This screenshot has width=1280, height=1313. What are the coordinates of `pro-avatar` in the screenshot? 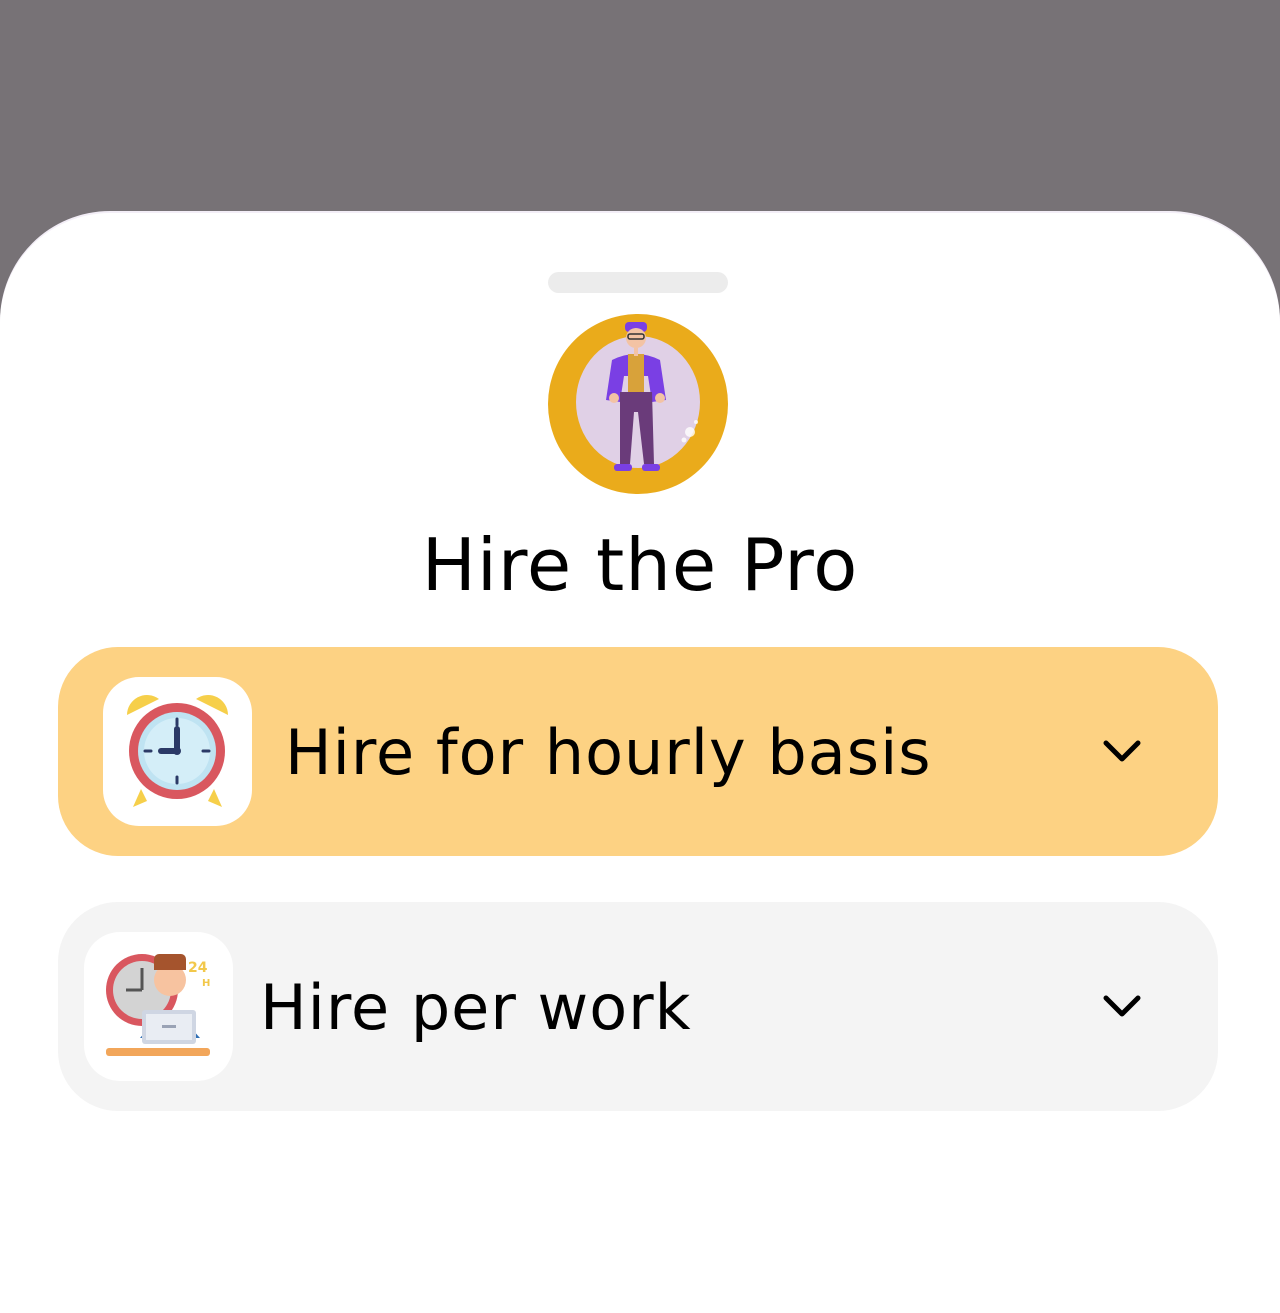 It's located at (638, 404).